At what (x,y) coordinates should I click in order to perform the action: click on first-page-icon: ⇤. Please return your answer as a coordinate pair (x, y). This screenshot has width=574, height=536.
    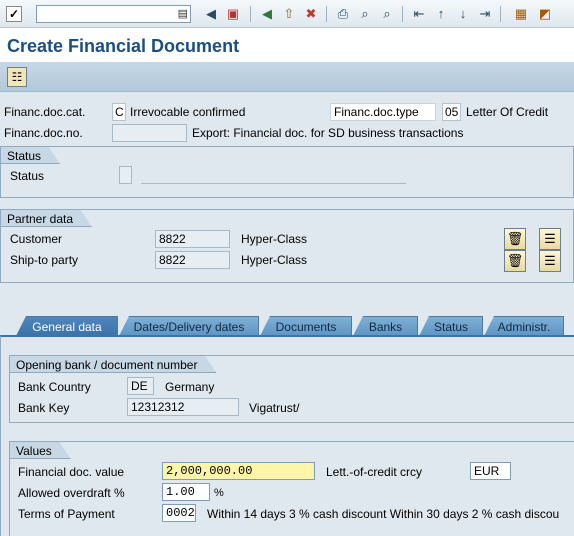
    Looking at the image, I should click on (419, 14).